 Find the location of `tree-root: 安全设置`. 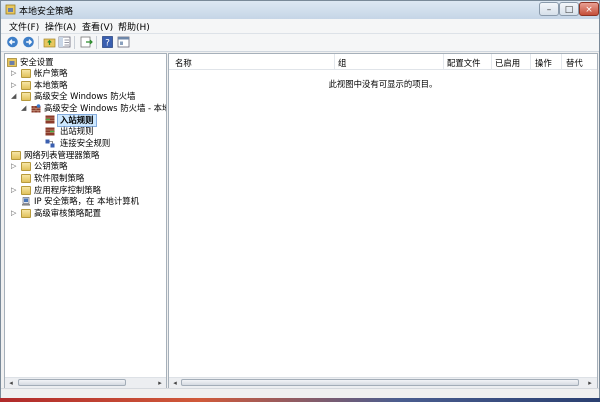

tree-root: 安全设置 is located at coordinates (84, 62).